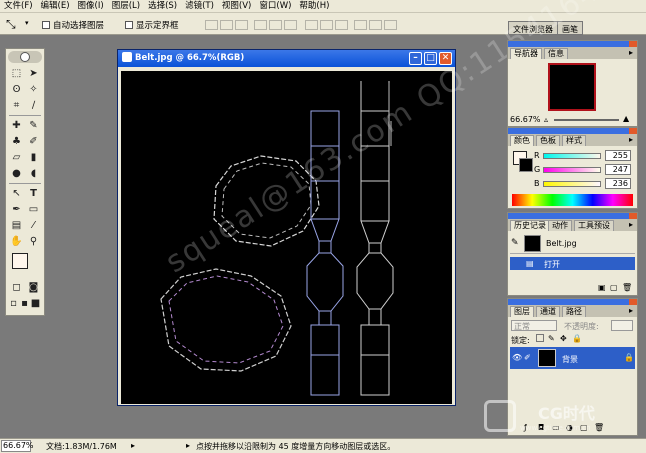 The width and height of the screenshot is (646, 453). Describe the element at coordinates (522, 140) in the screenshot. I see `tab-color: 颜色` at that location.